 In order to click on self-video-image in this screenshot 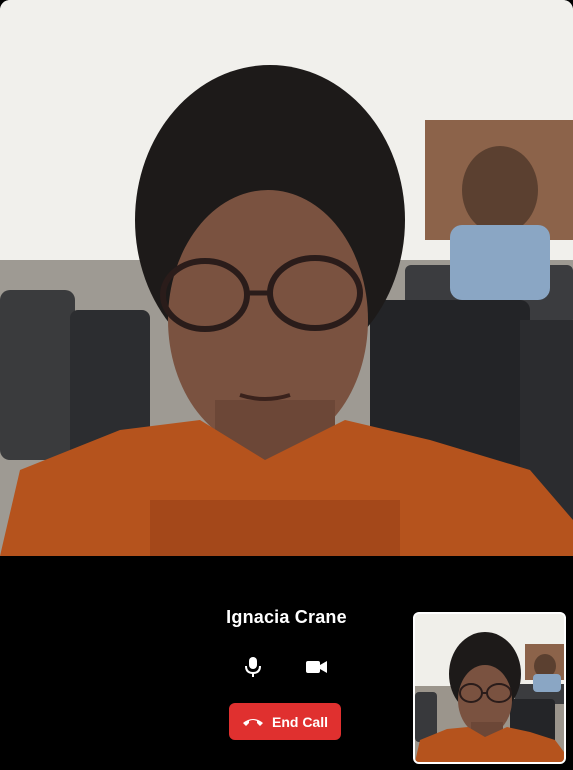, I will do `click(489, 688)`.